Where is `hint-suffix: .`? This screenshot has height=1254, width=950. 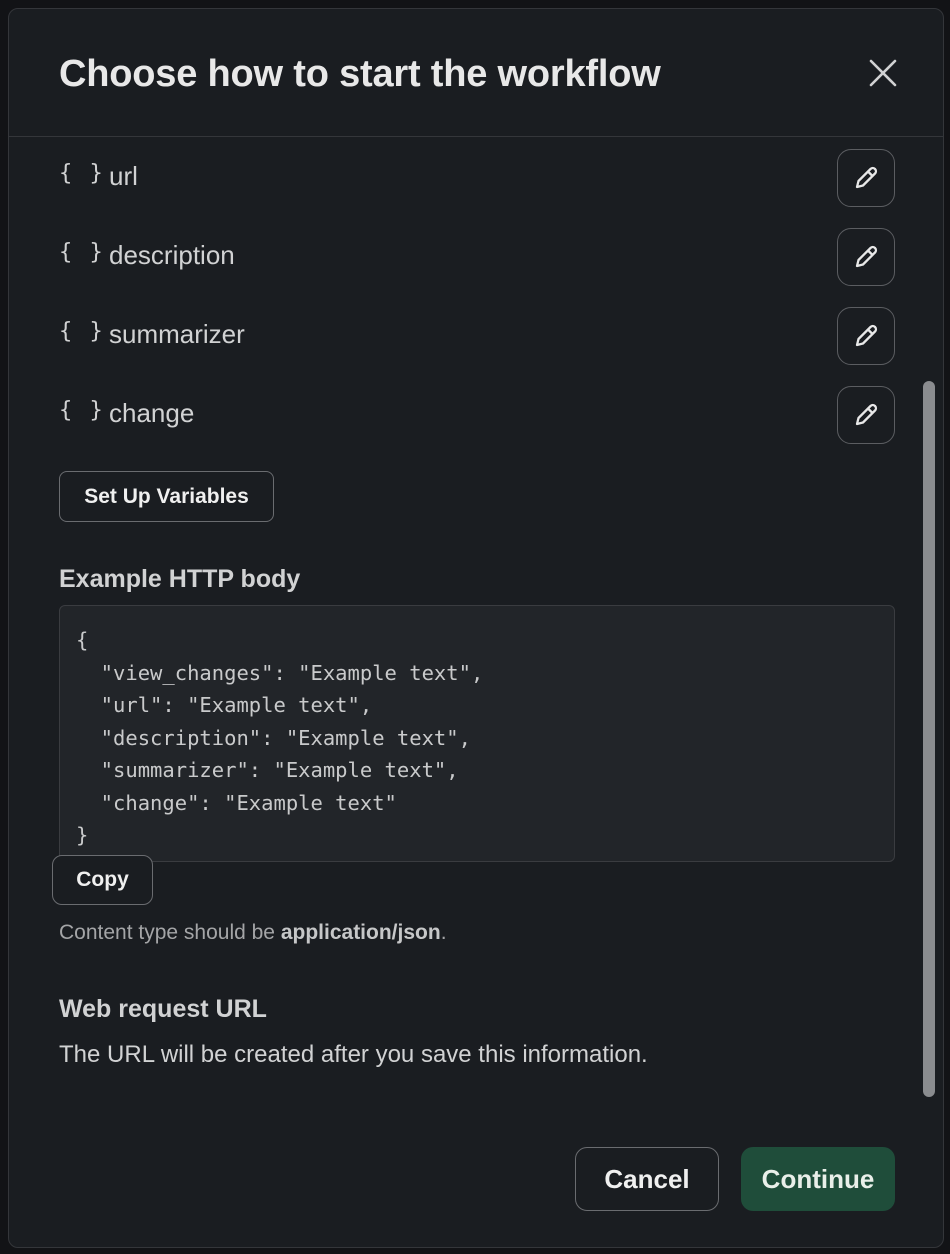
hint-suffix: . is located at coordinates (443, 932).